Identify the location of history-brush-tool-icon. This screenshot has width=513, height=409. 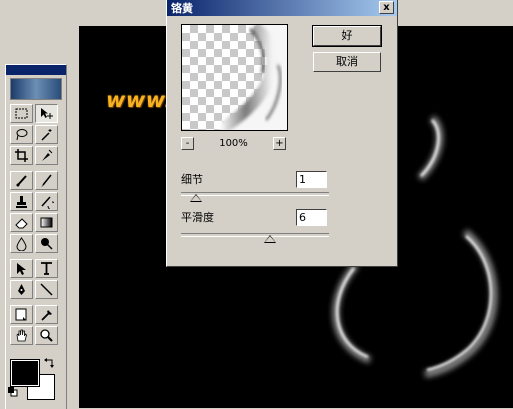
(46, 201).